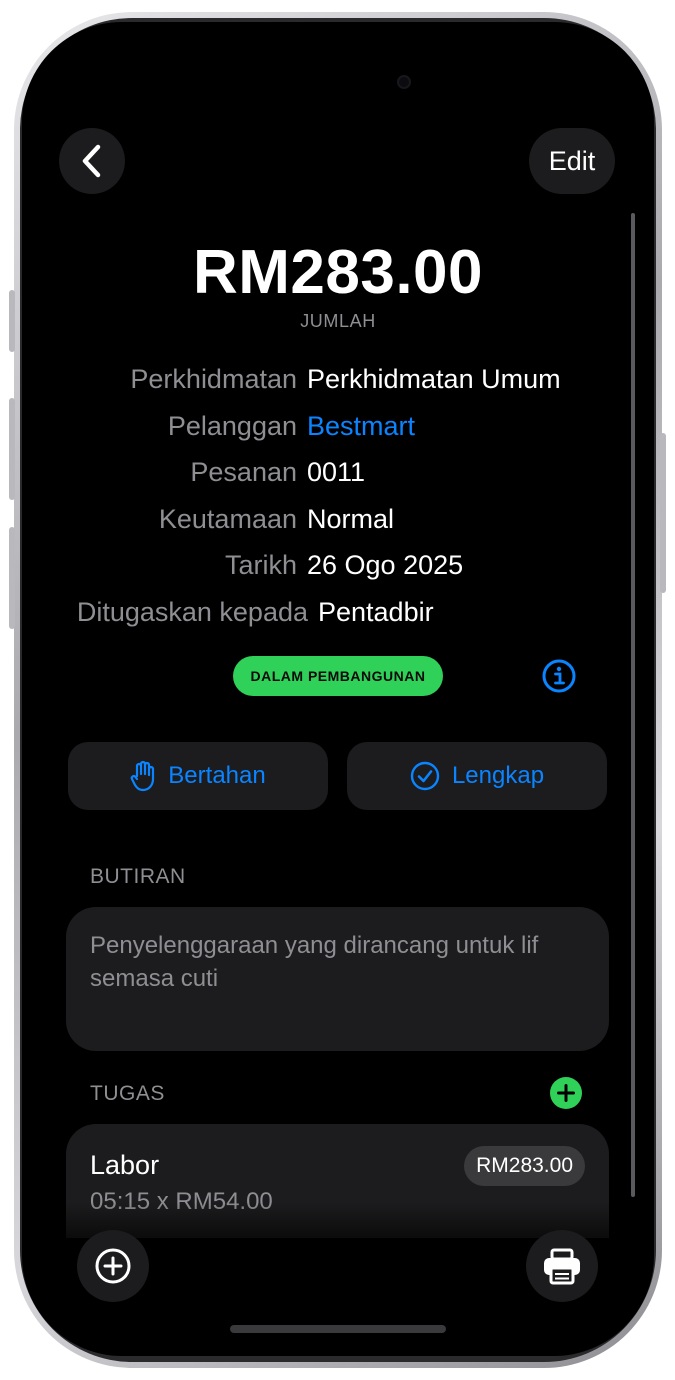 The image size is (675, 1380). I want to click on total-amount: RM283.00, so click(338, 272).